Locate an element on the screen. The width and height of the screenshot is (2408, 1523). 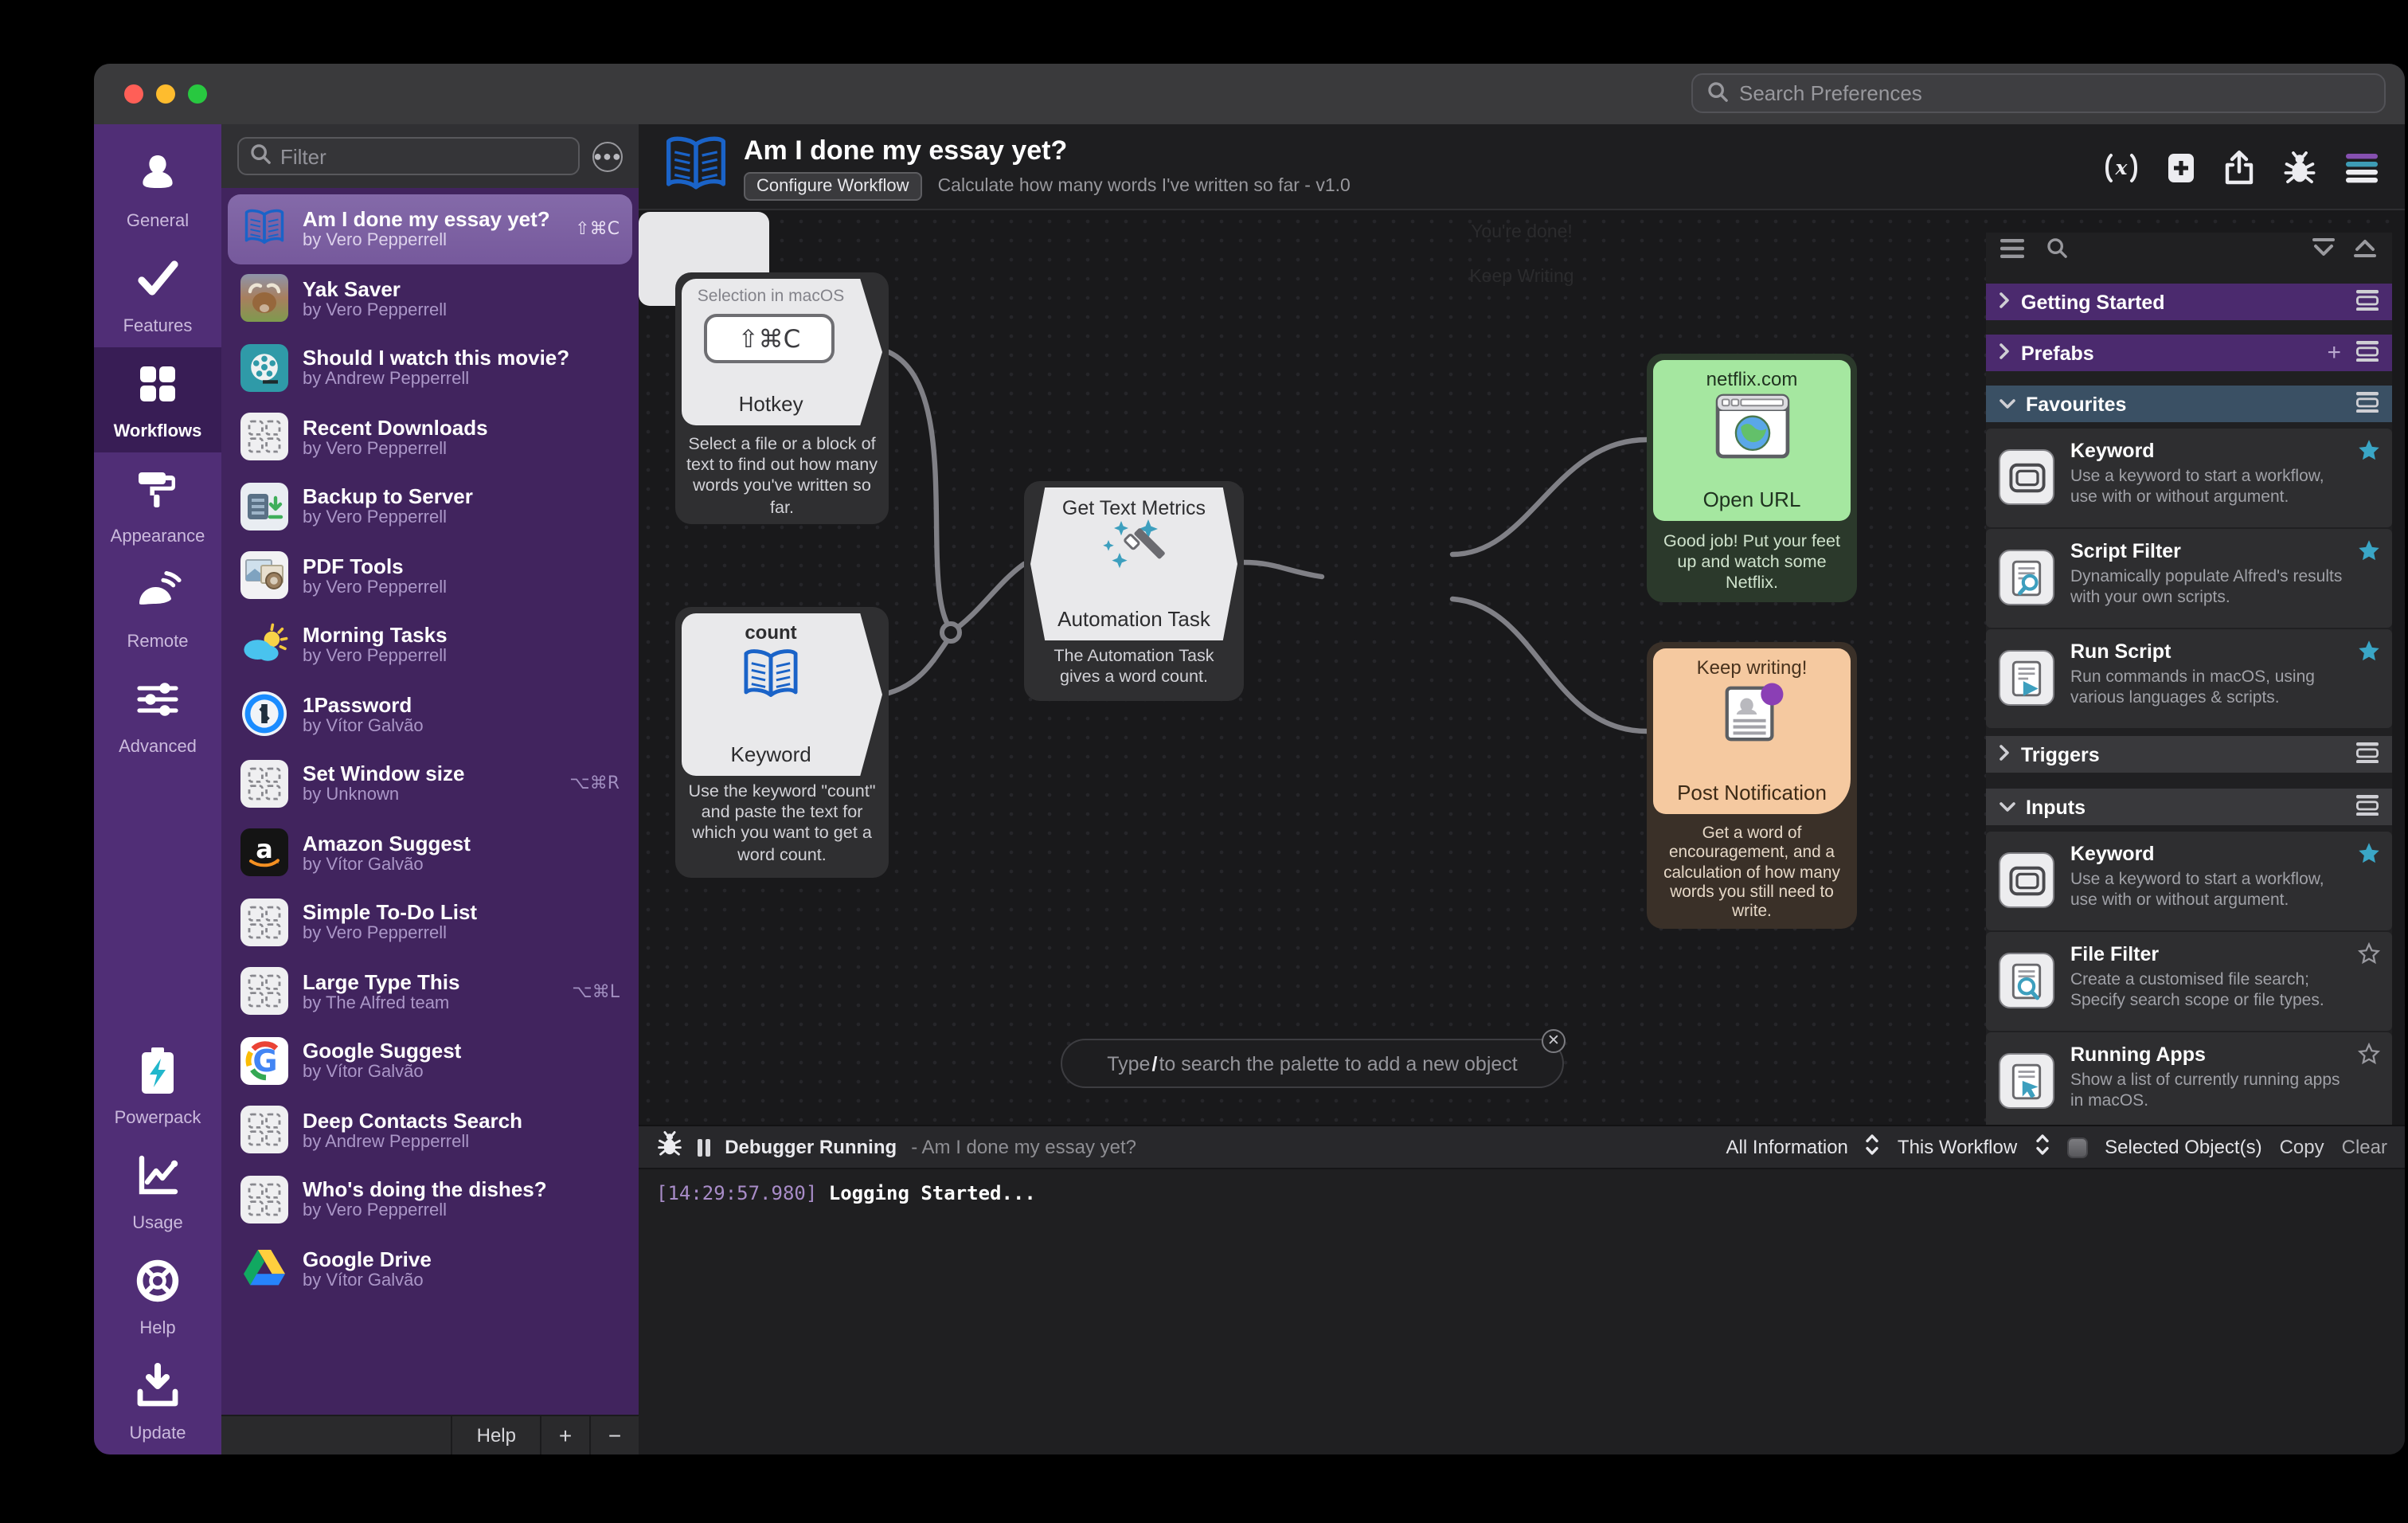
palette-section-getting-started: Getting Started is located at coordinates (2189, 302).